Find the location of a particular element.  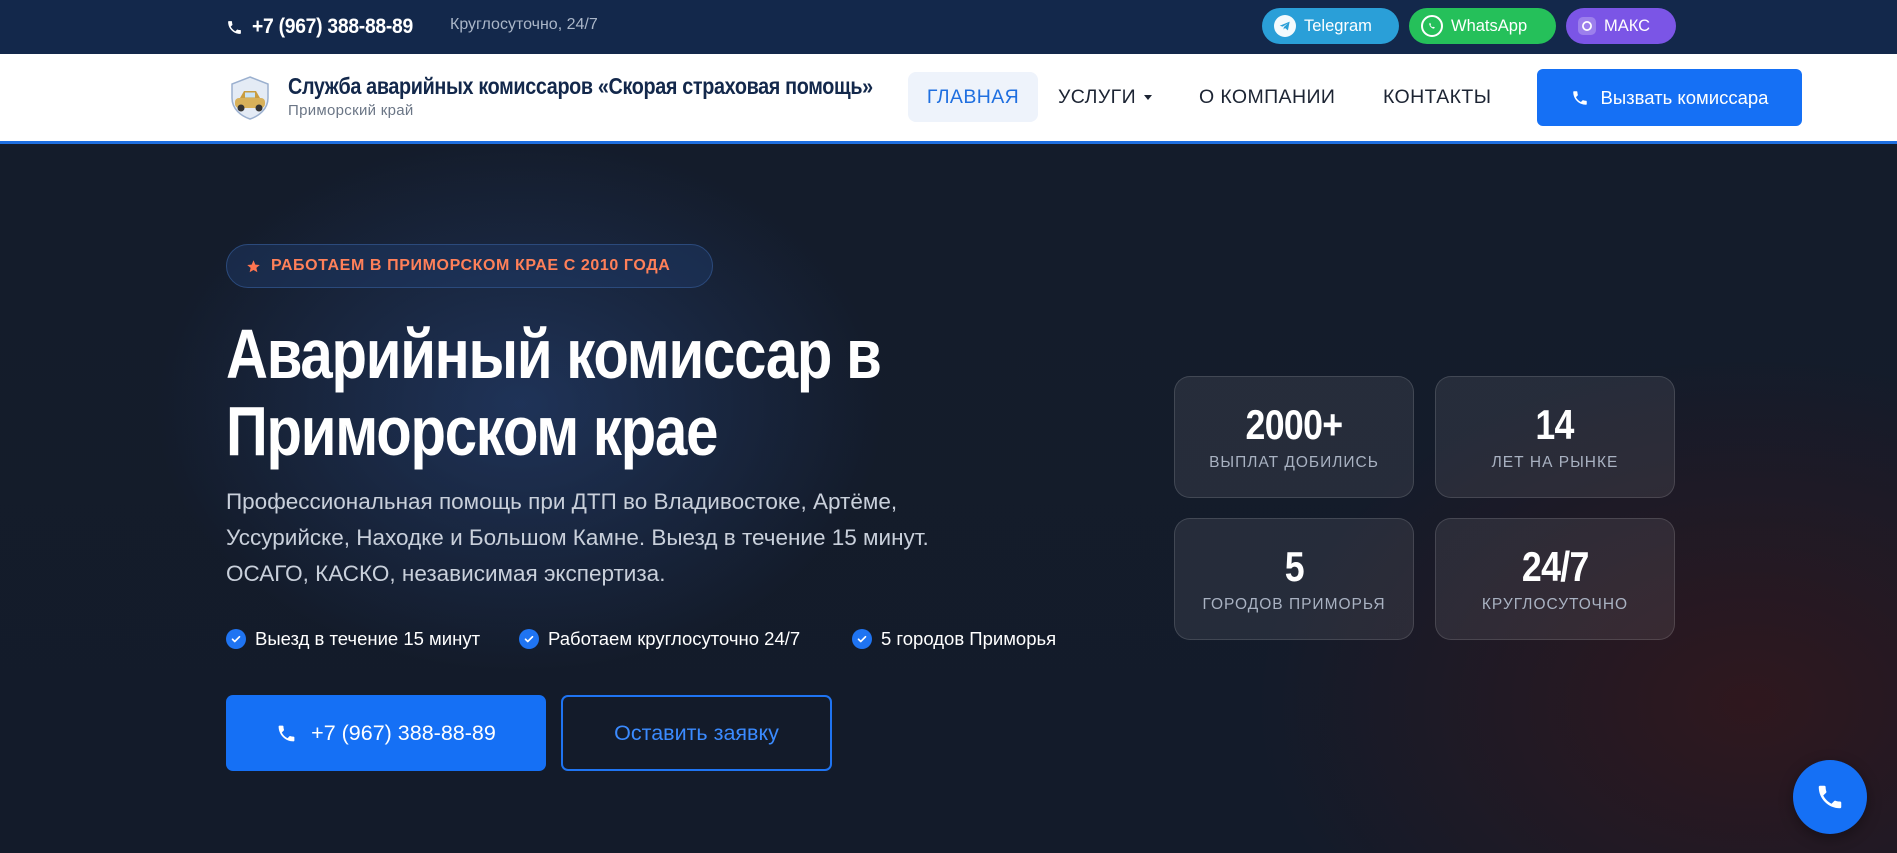

feature-item: 5 городов Приморья is located at coordinates (954, 639).